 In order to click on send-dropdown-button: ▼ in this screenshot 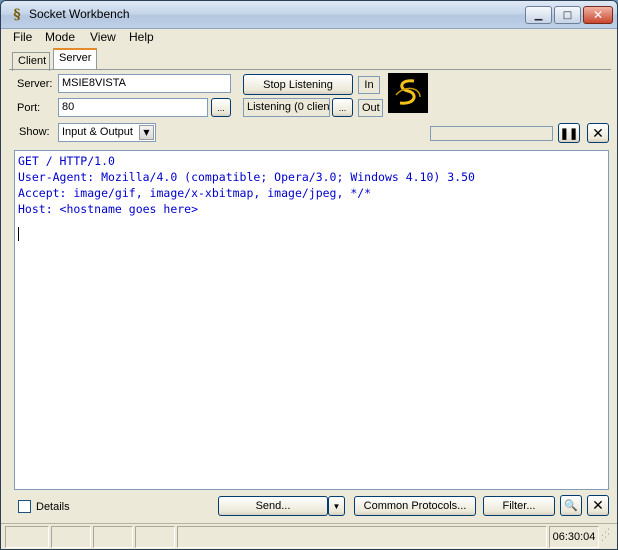, I will do `click(336, 506)`.